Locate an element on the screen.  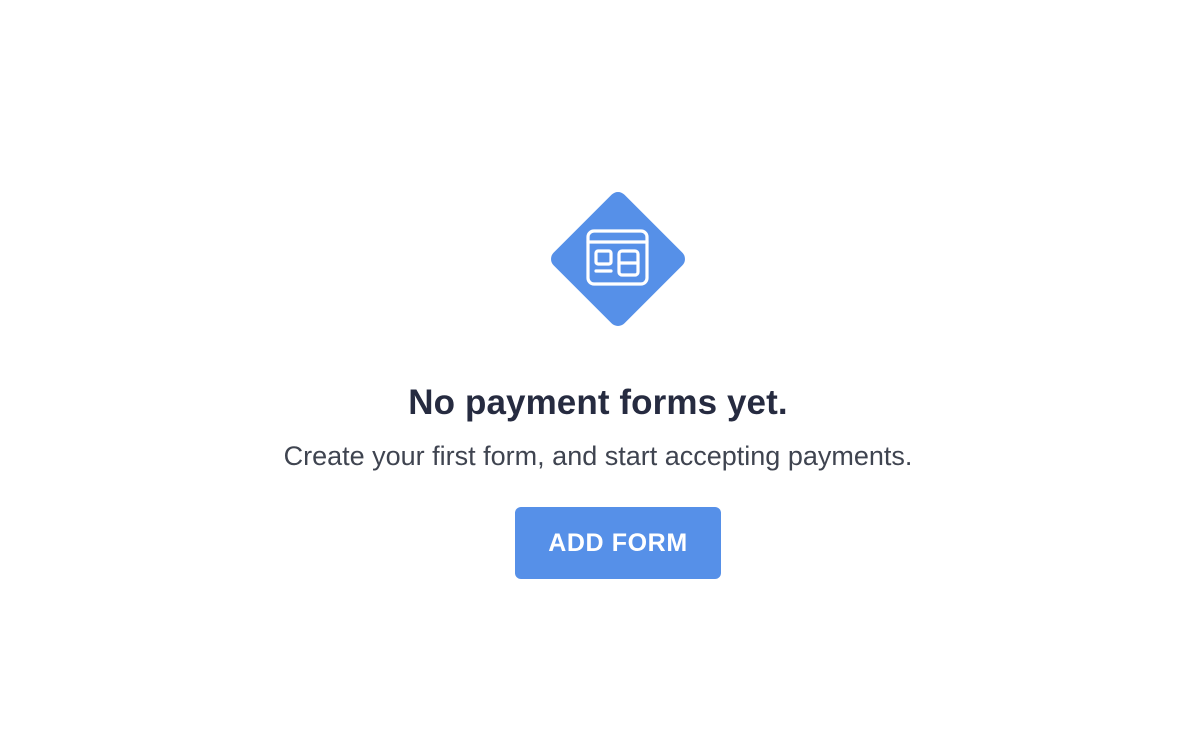
form-layout-icon is located at coordinates (618, 259).